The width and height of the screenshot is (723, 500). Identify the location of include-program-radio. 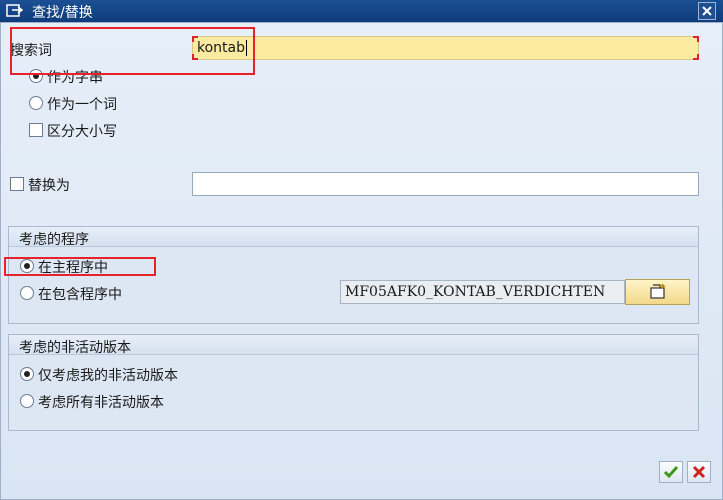
(27, 293).